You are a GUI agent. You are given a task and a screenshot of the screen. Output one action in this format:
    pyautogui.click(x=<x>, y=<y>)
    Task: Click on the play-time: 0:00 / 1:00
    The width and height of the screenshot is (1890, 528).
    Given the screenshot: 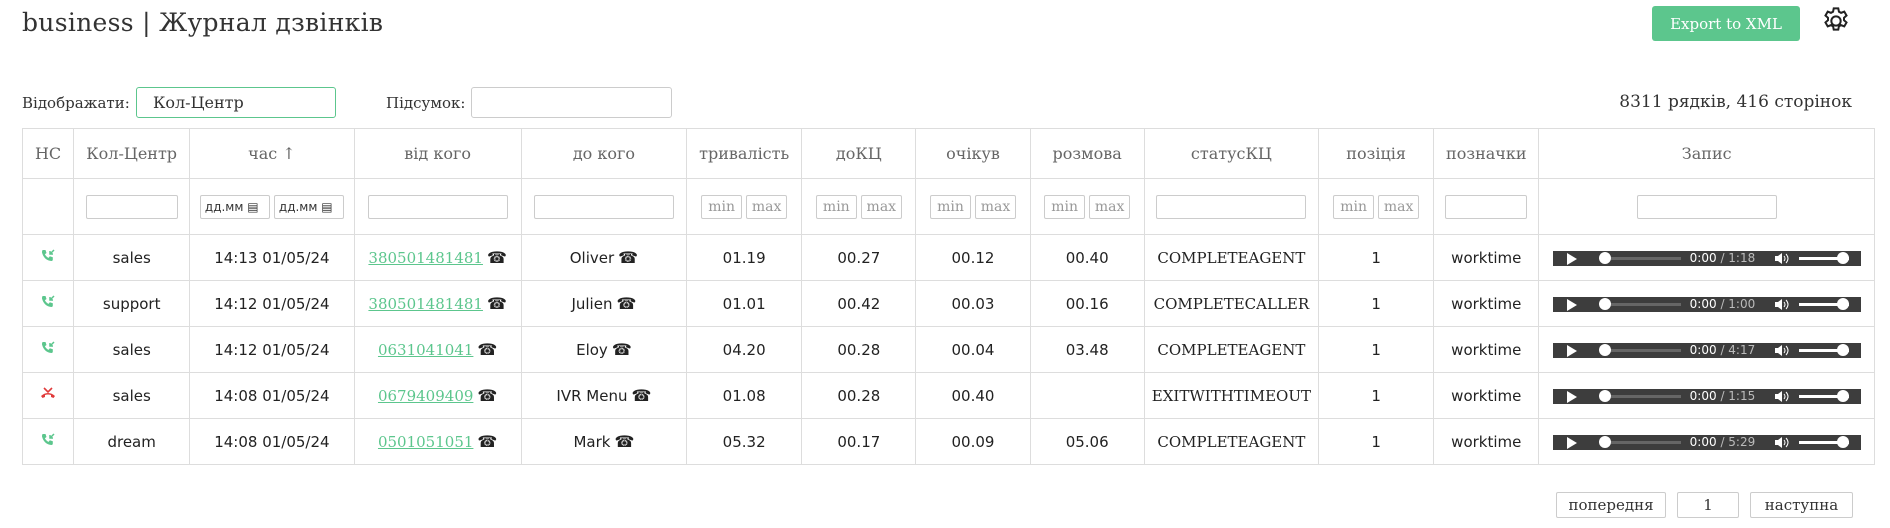 What is the action you would take?
    pyautogui.click(x=1722, y=303)
    